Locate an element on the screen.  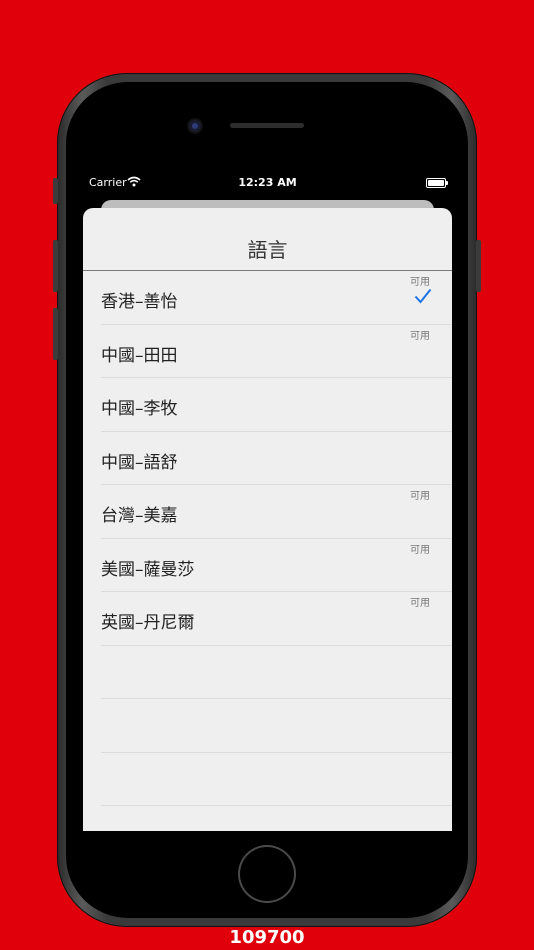
language-label: 台灣–美嘉 is located at coordinates (139, 516).